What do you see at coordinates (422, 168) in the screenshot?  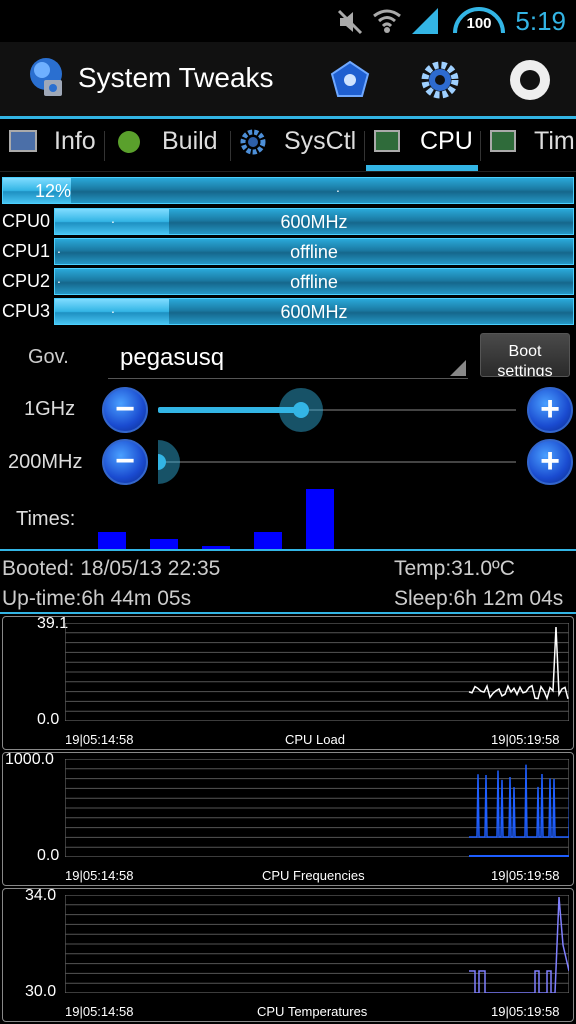 I see `tab-selected-indicator` at bounding box center [422, 168].